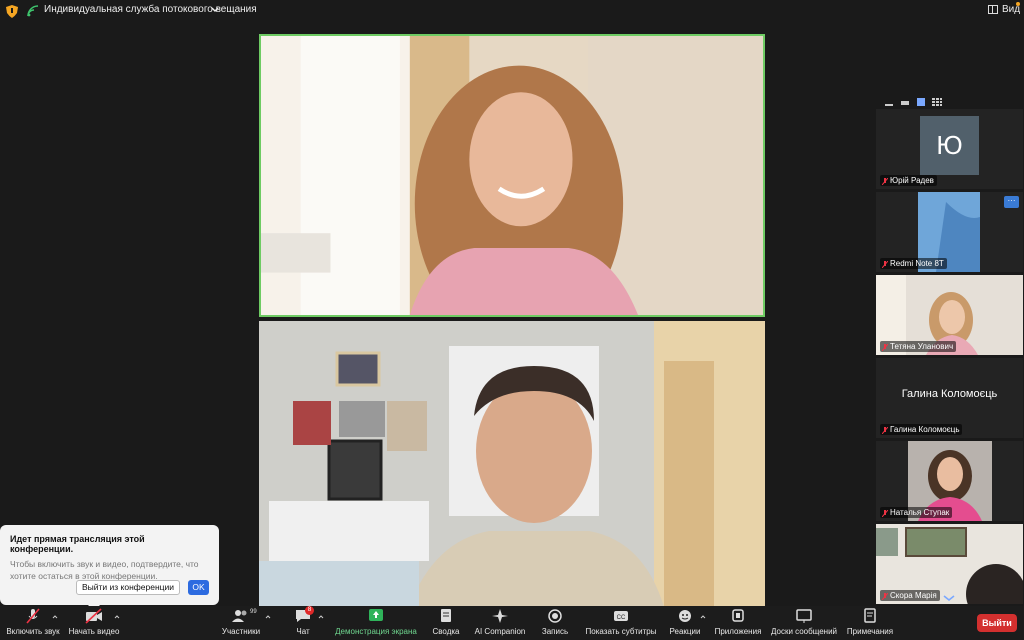 The width and height of the screenshot is (1024, 640). Describe the element at coordinates (949, 145) in the screenshot. I see `avatar: Ю` at that location.